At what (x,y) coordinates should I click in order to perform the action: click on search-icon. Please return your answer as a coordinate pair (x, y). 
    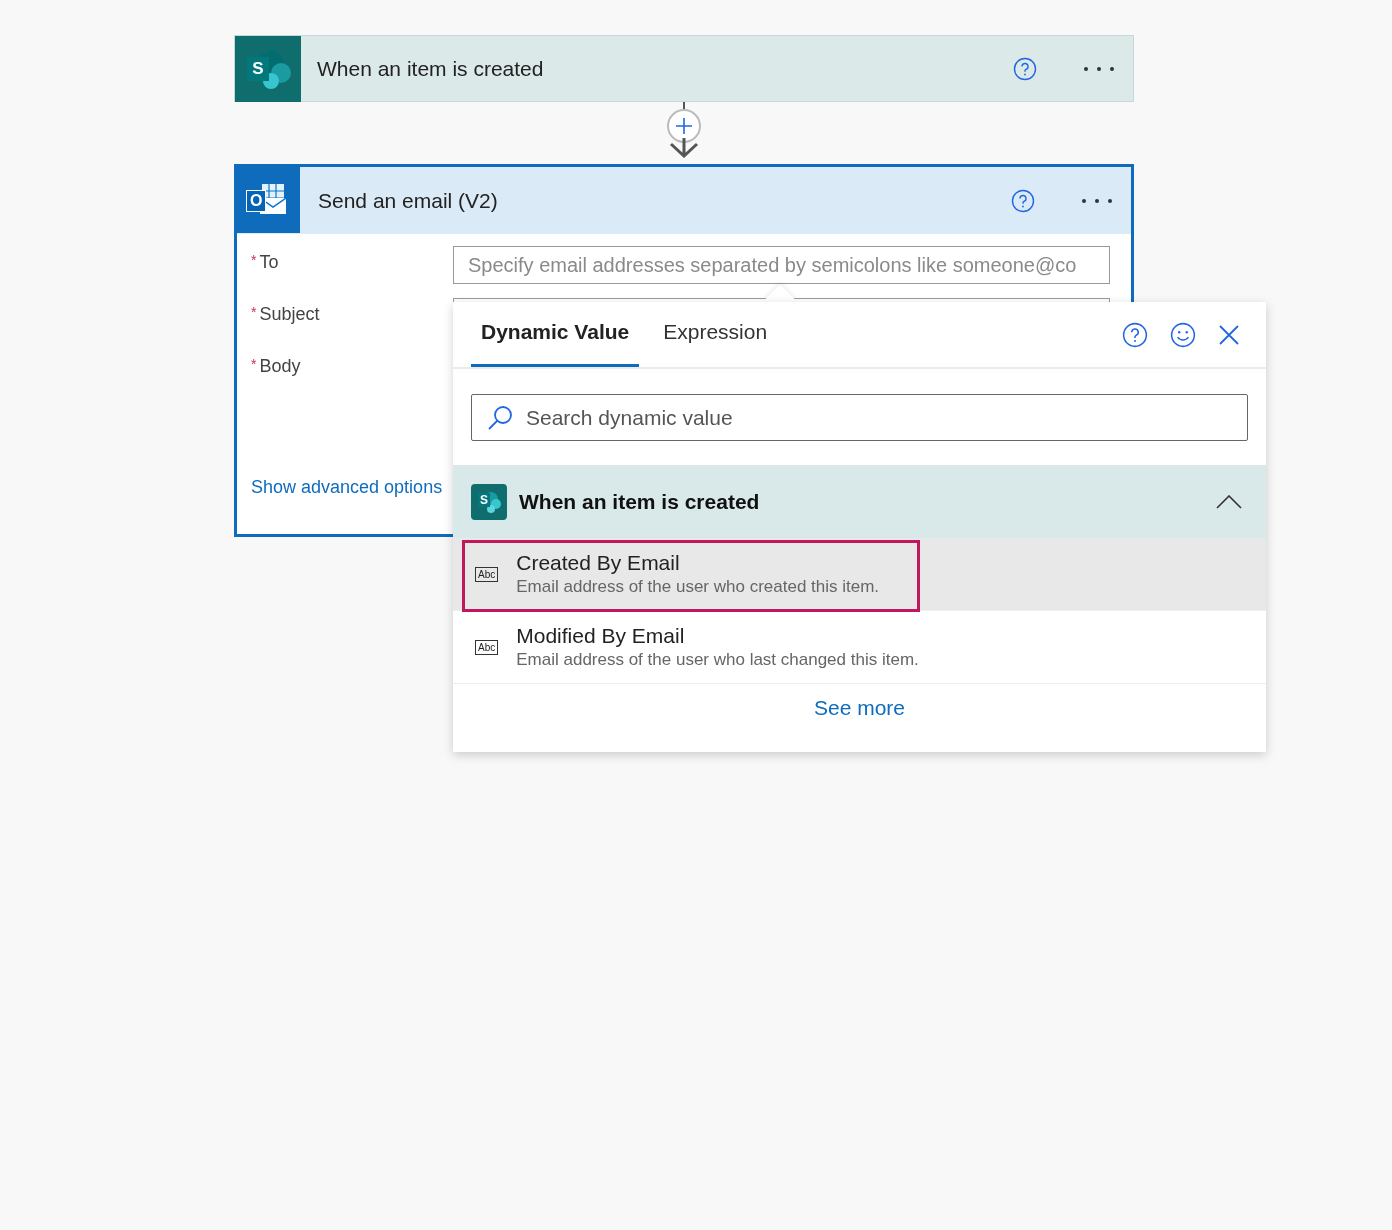
    Looking at the image, I should click on (500, 418).